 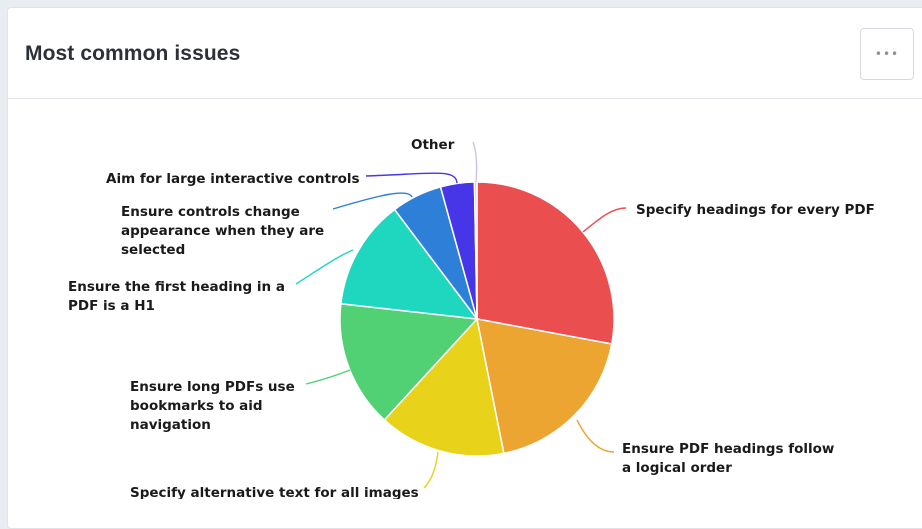 I want to click on slice-label: Specify alternative text for all images, so click(x=274, y=492).